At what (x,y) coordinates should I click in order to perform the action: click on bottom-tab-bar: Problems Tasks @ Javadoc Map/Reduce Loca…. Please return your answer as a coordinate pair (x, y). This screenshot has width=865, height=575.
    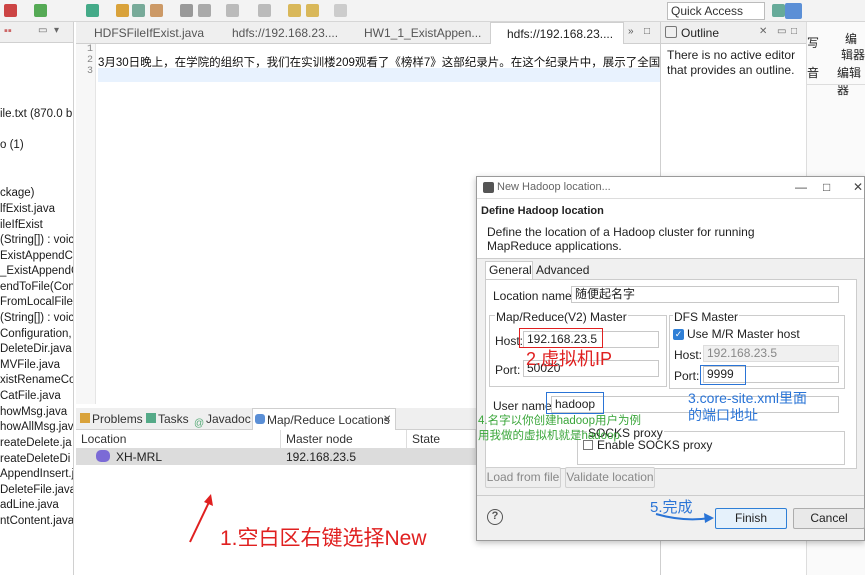
    Looking at the image, I should click on (276, 419).